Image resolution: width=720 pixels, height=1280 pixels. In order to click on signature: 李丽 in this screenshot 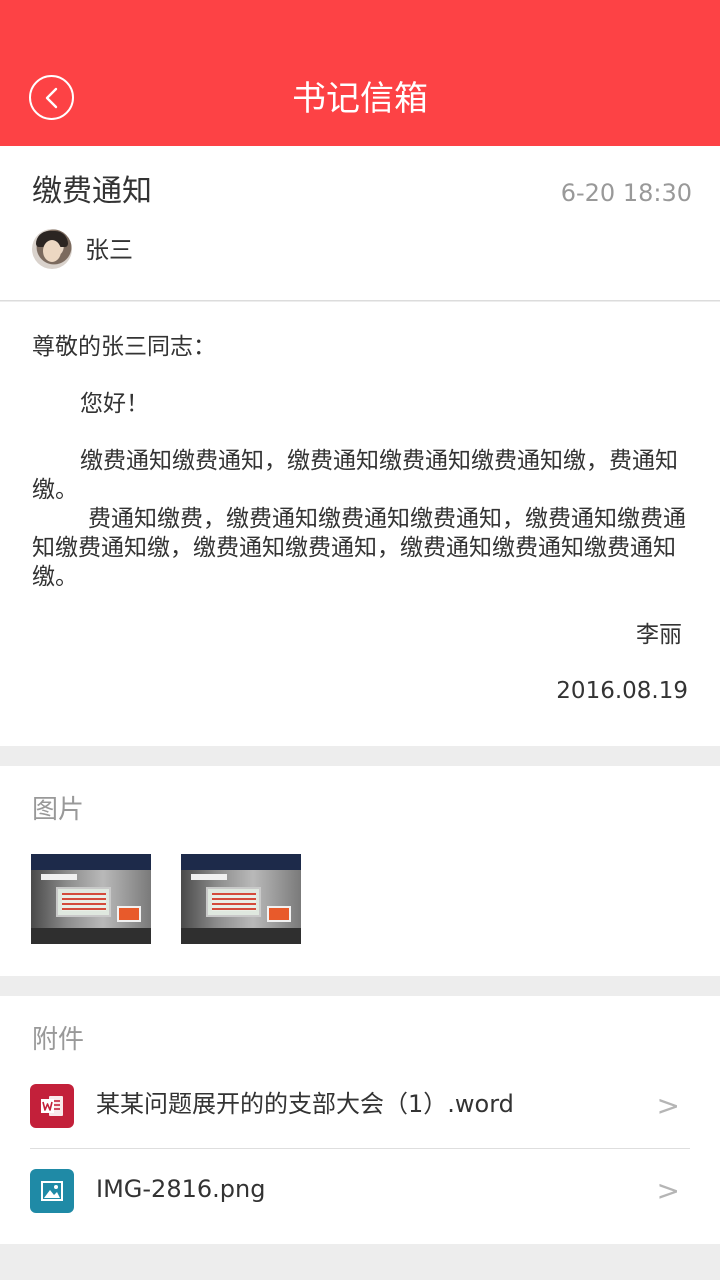, I will do `click(659, 635)`.